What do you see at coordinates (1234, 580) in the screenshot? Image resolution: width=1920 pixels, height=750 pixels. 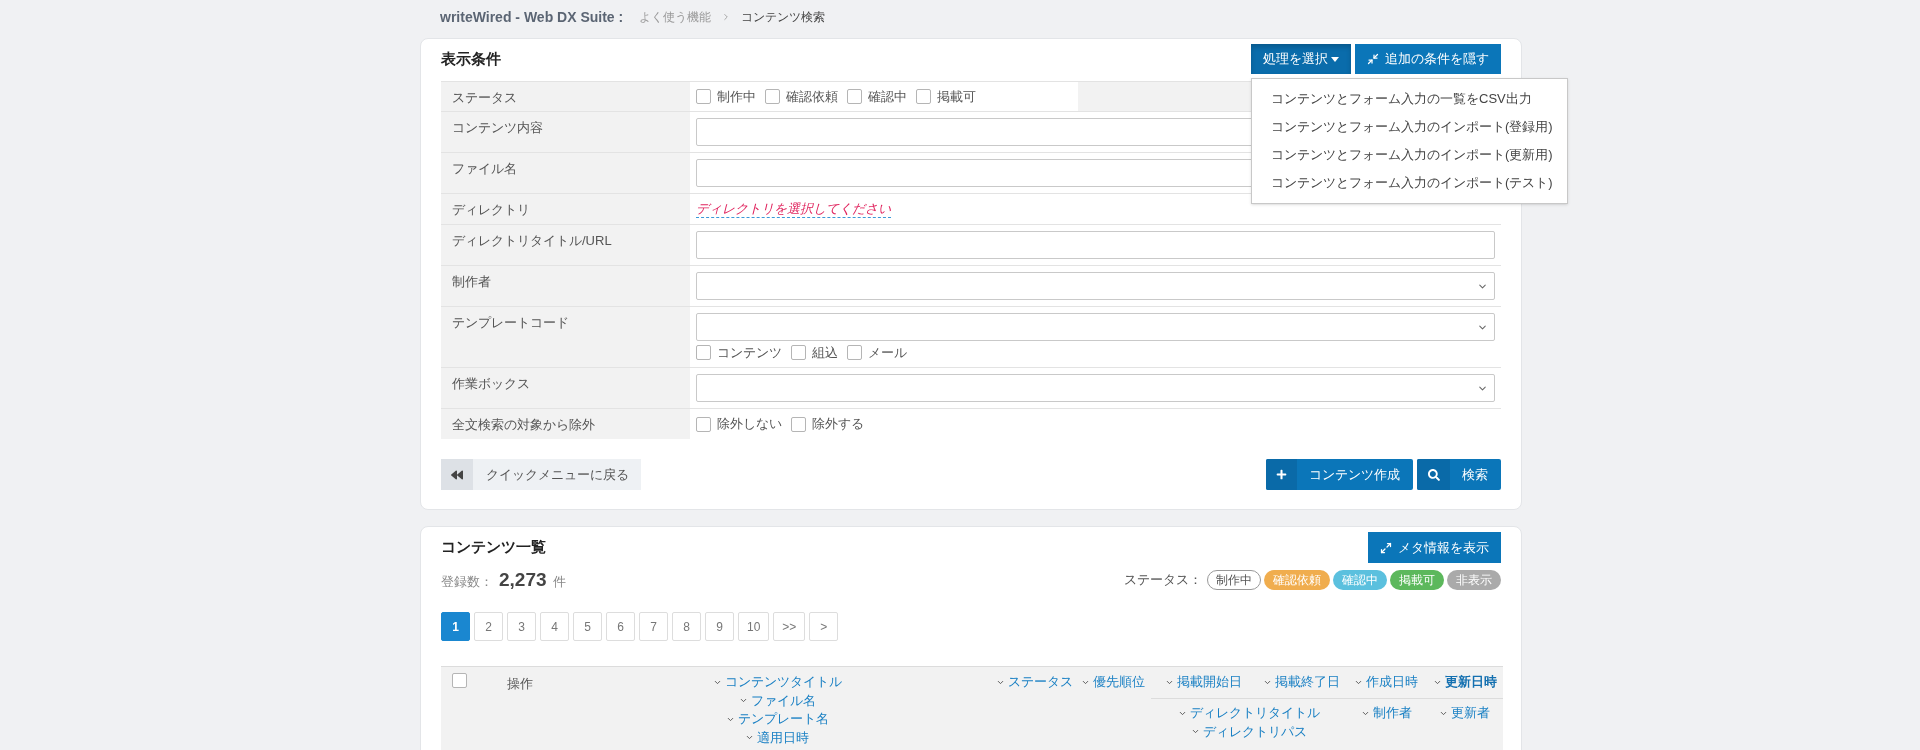 I see `status-badge: 制作中` at bounding box center [1234, 580].